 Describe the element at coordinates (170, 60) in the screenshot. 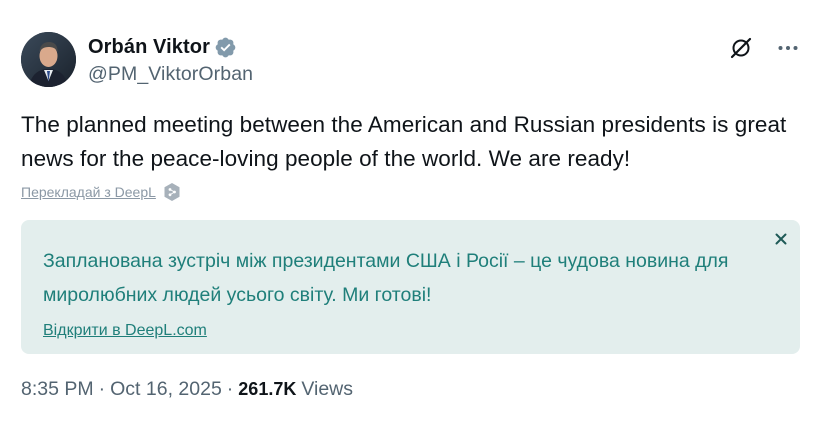

I see `author-info: Orbán Viktor @PM_ViktorOrban` at that location.